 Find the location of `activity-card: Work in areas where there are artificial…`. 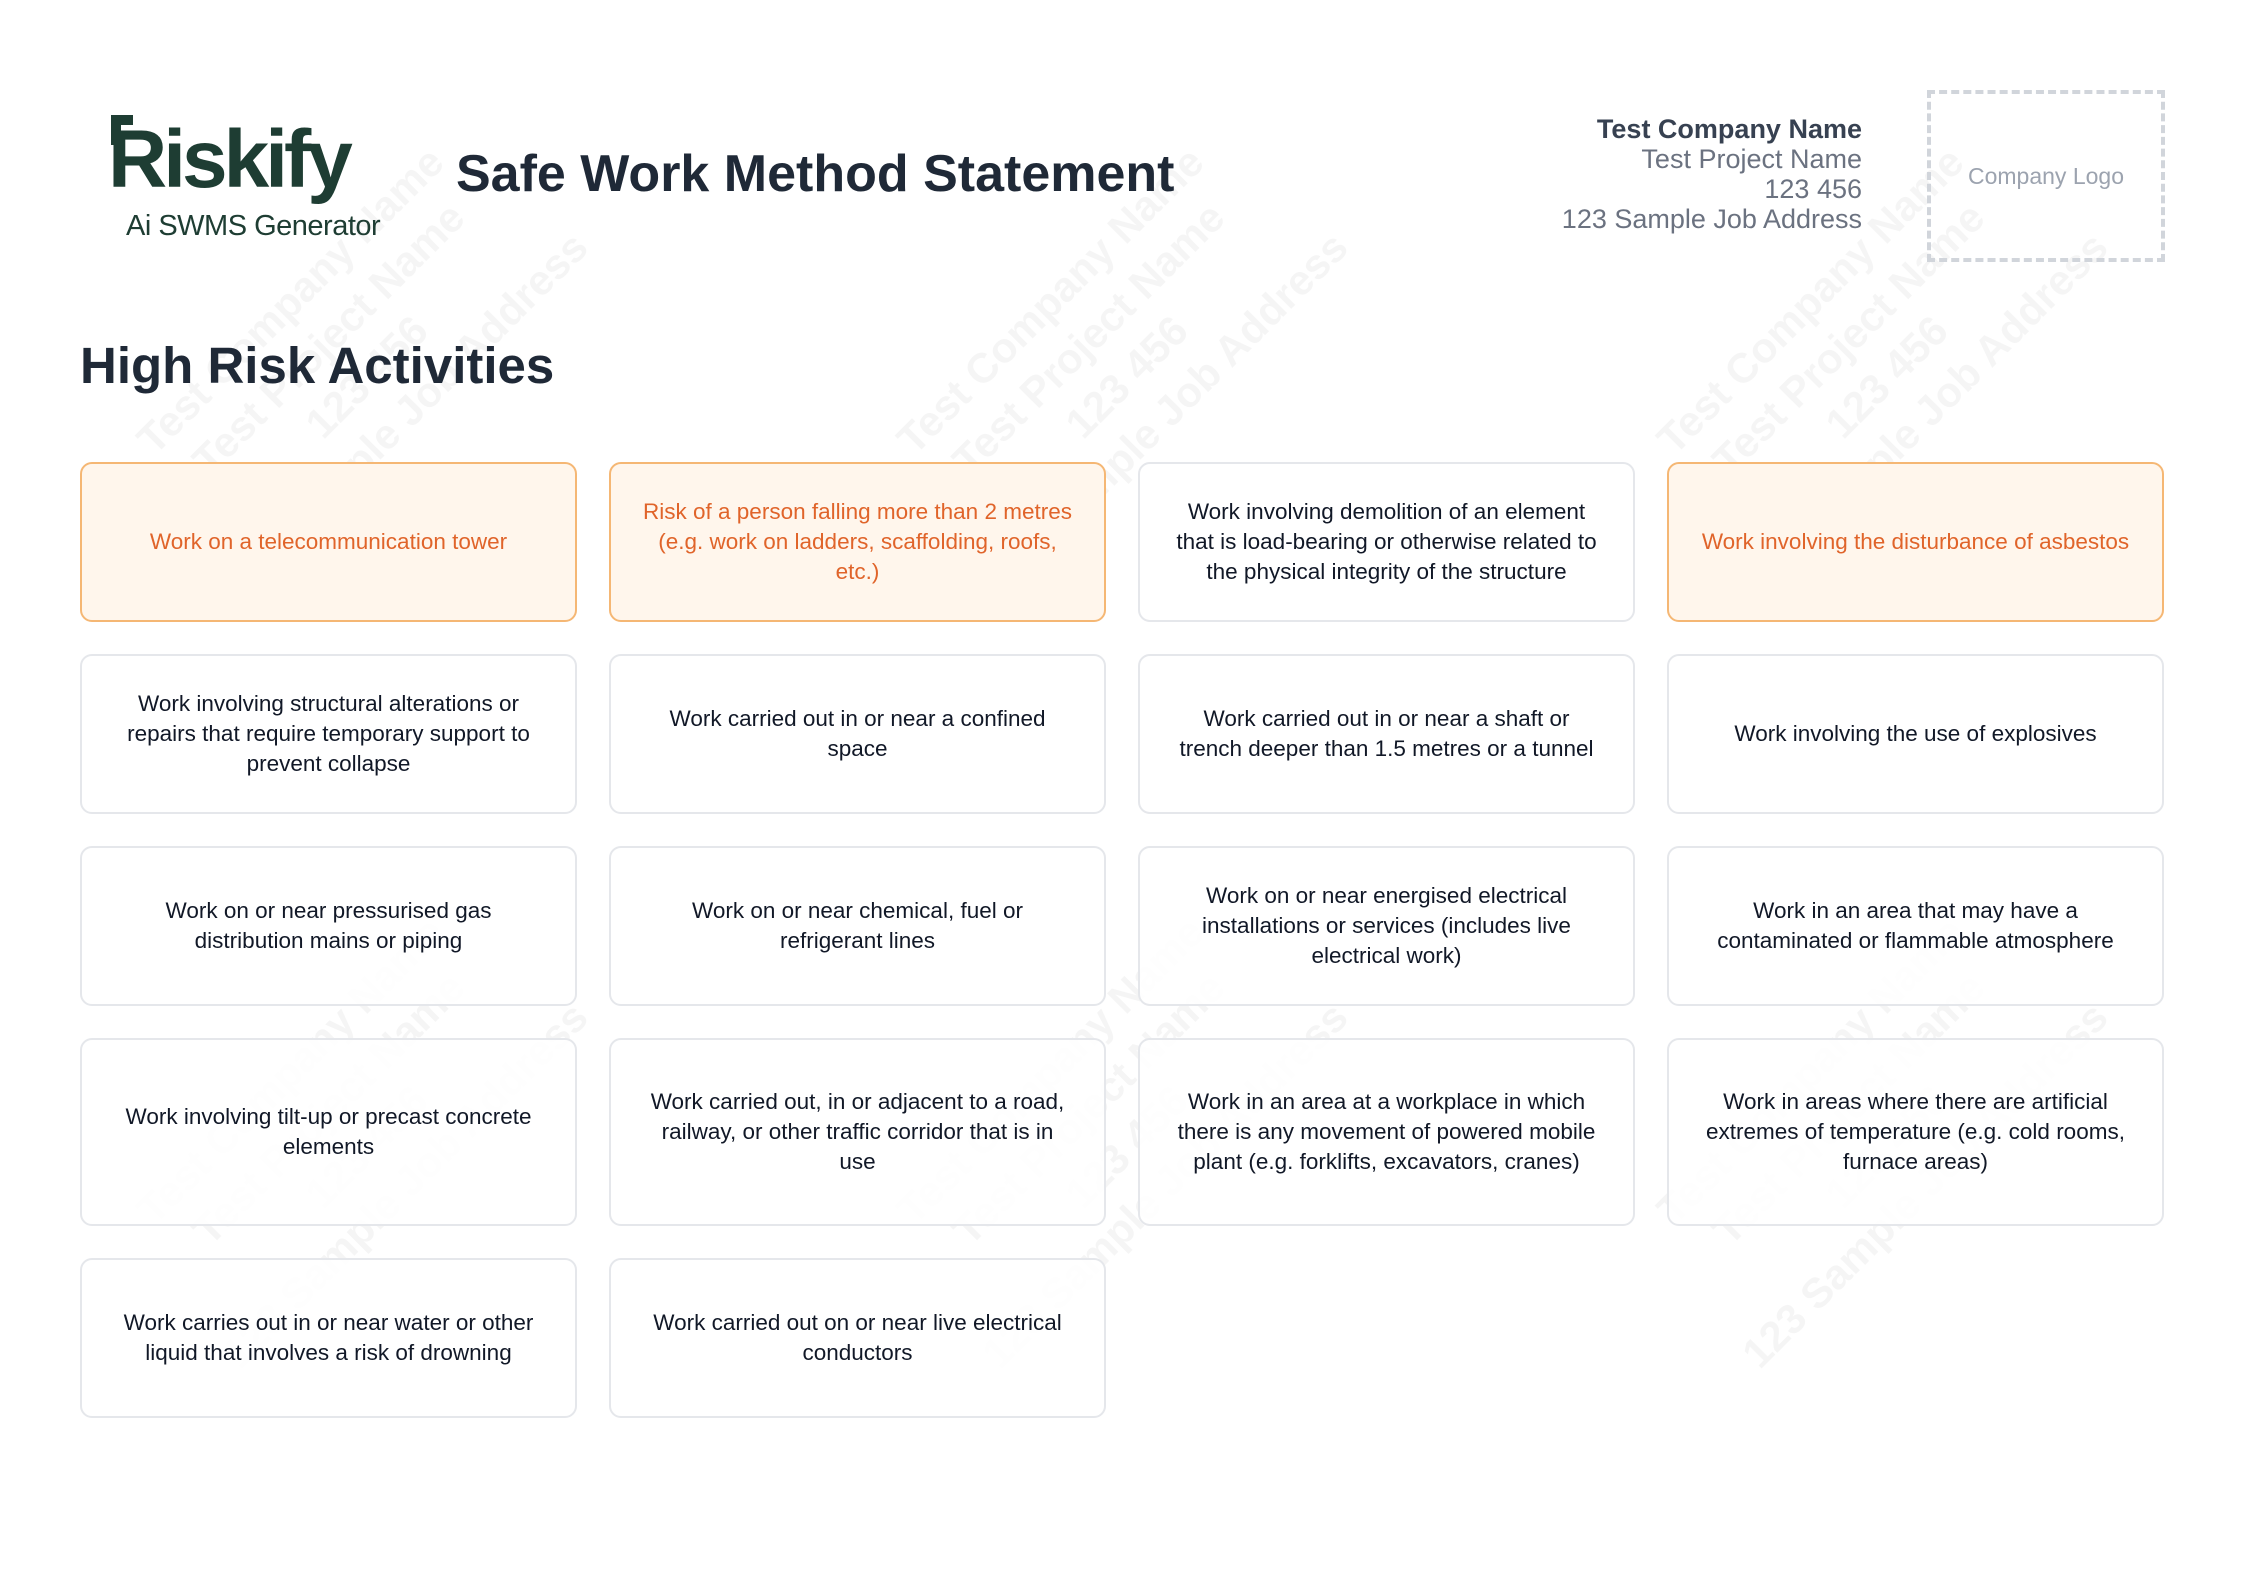

activity-card: Work in areas where there are artificial… is located at coordinates (1915, 1132).